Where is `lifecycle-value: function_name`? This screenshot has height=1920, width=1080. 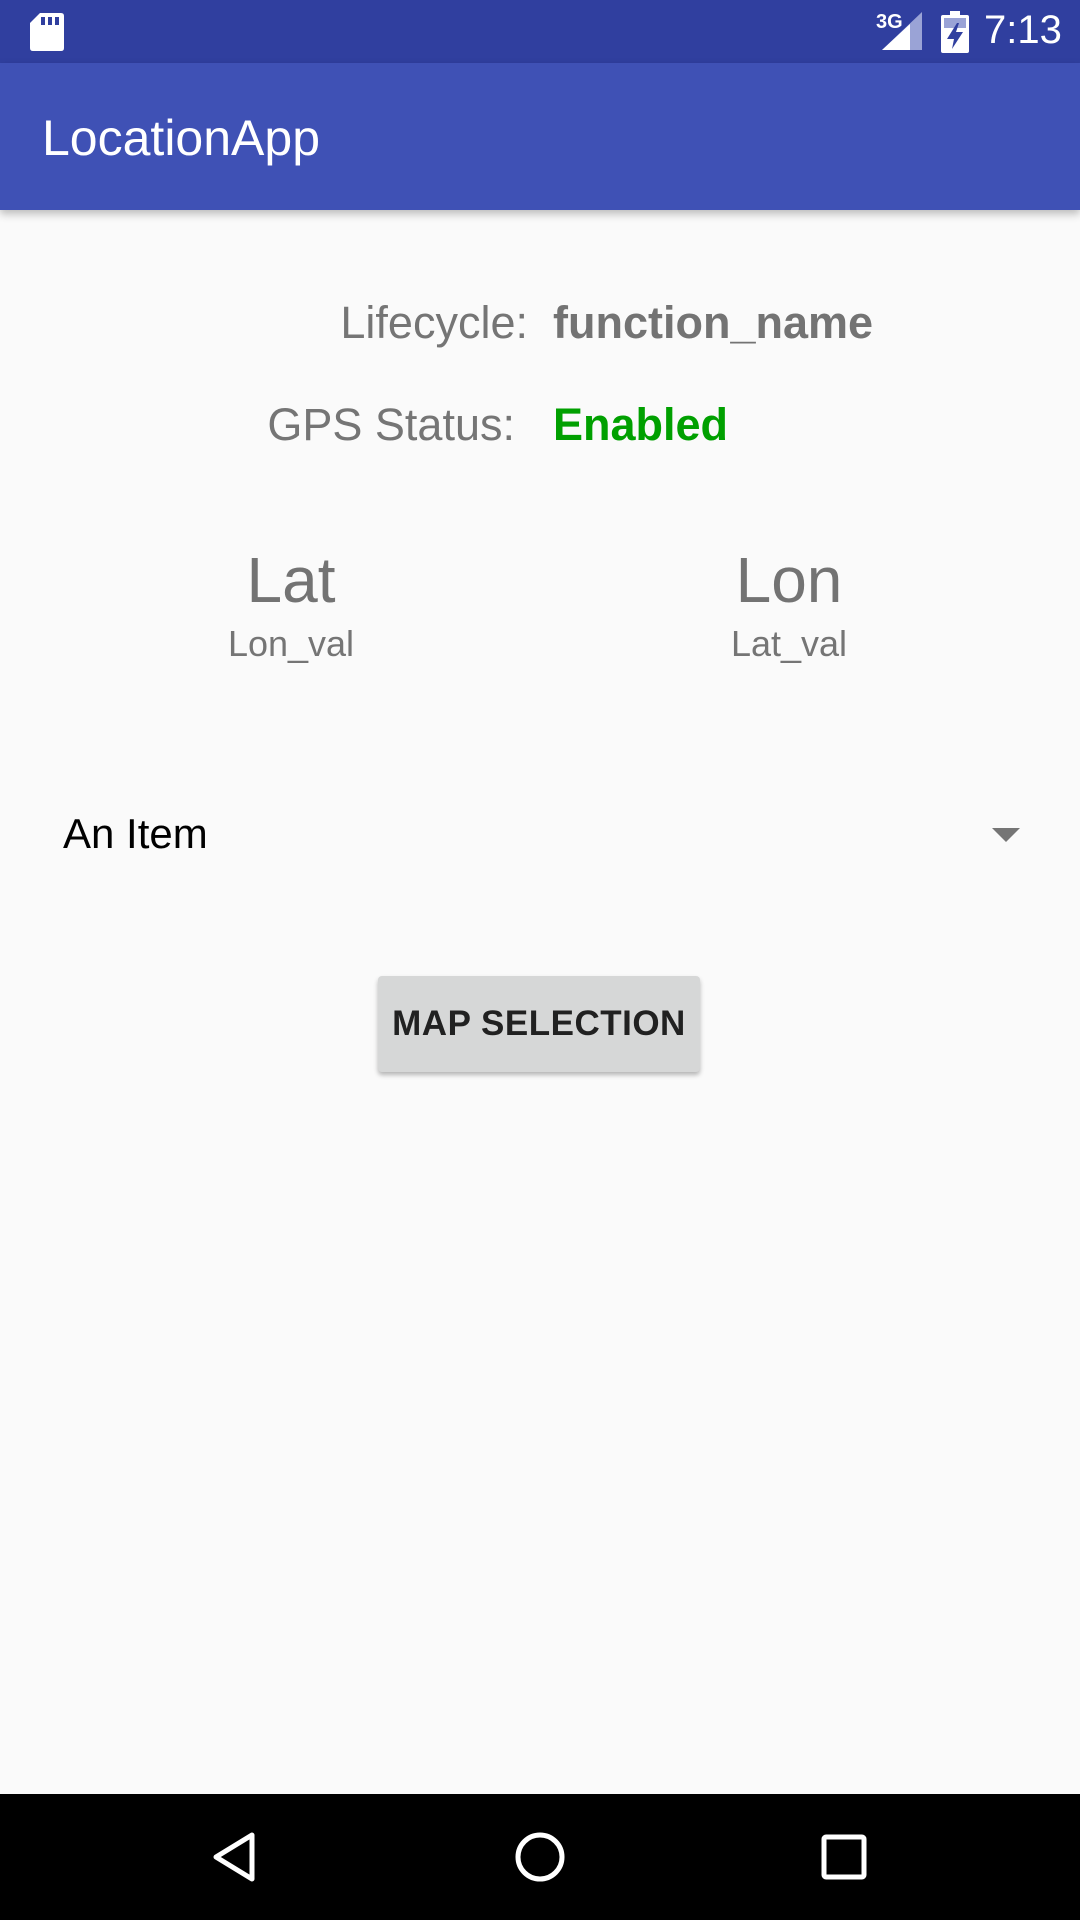 lifecycle-value: function_name is located at coordinates (713, 322).